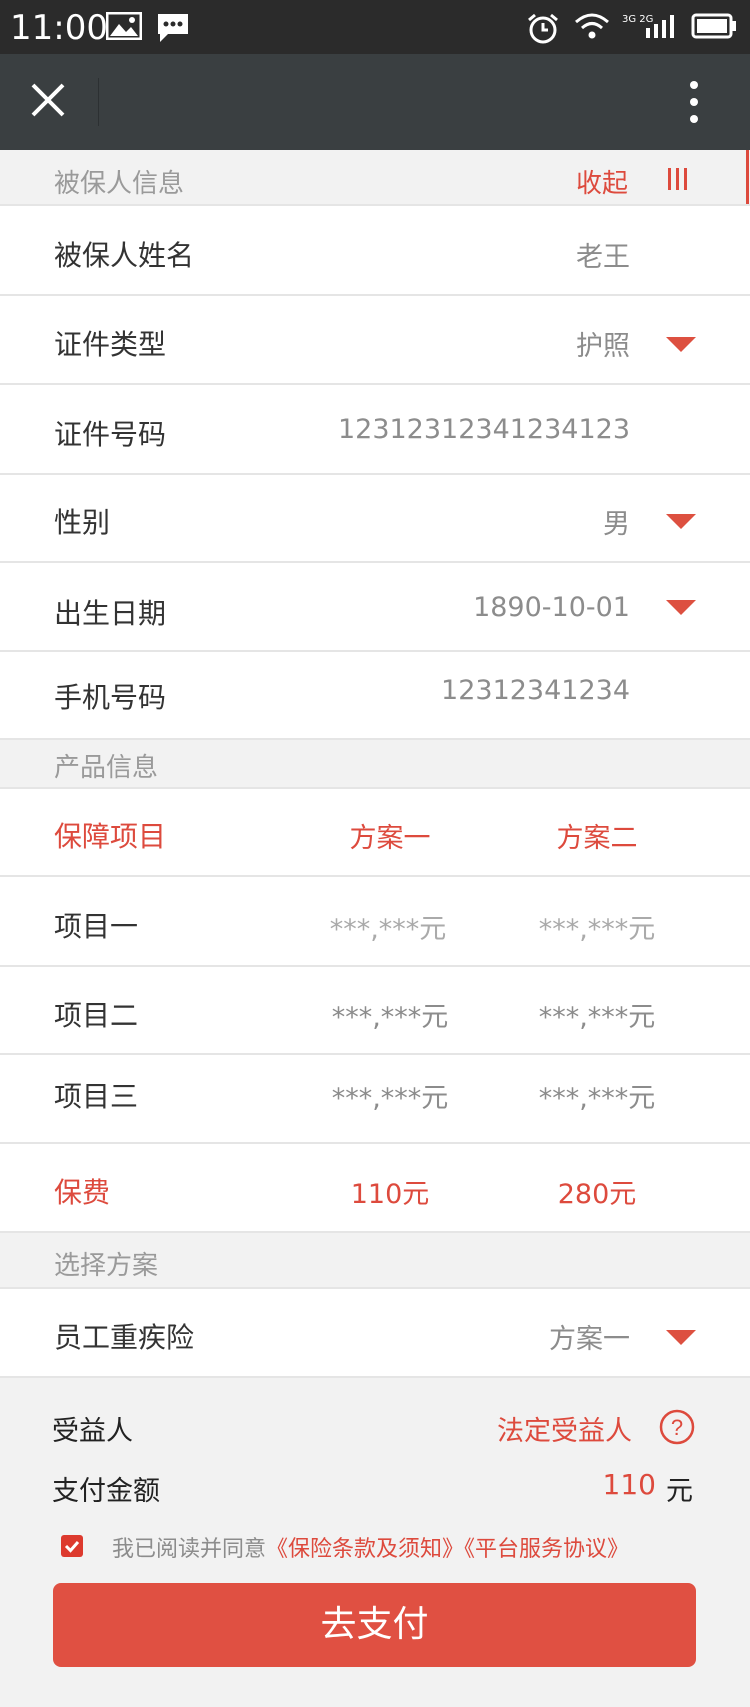  Describe the element at coordinates (390, 1194) in the screenshot. I see `plan1-premium: 110元` at that location.